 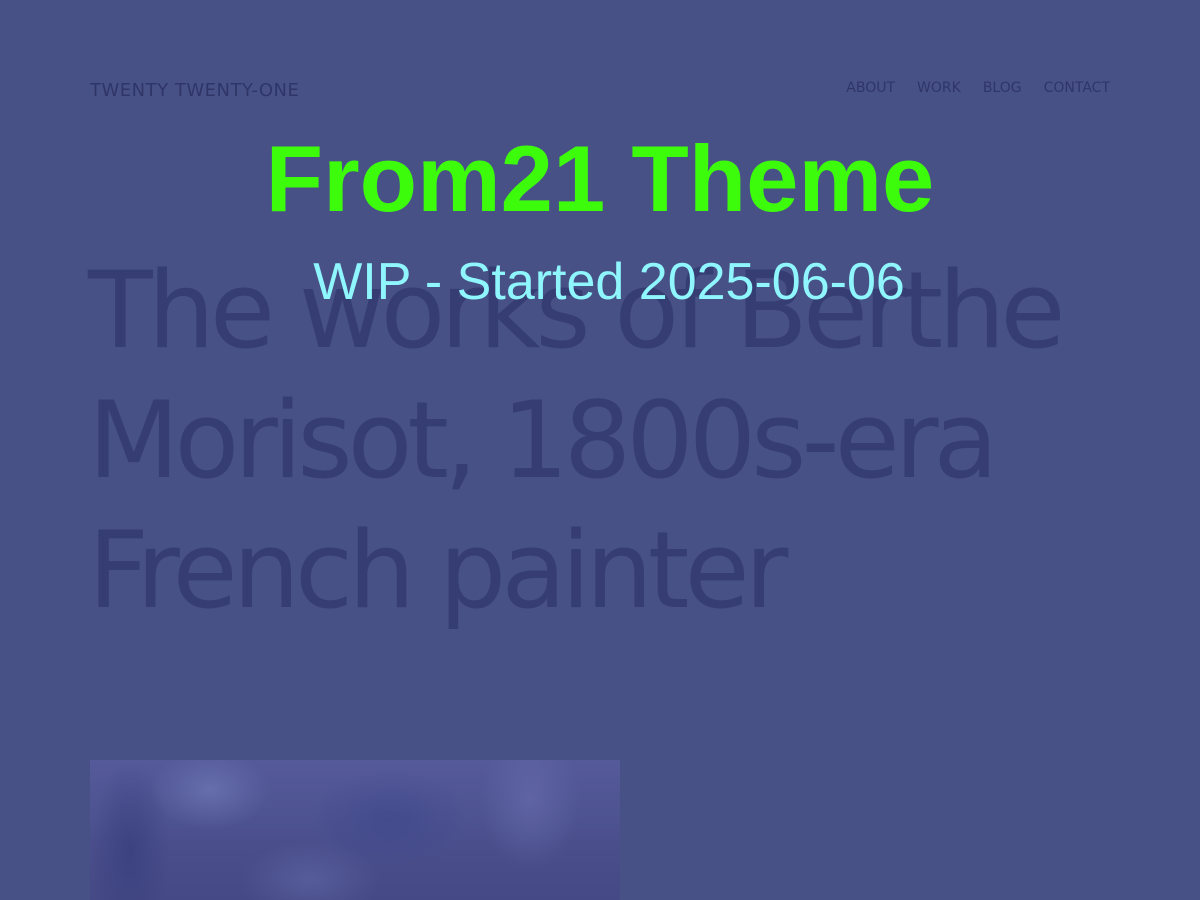 What do you see at coordinates (1002, 88) in the screenshot?
I see `nav-item-blog: BLOG` at bounding box center [1002, 88].